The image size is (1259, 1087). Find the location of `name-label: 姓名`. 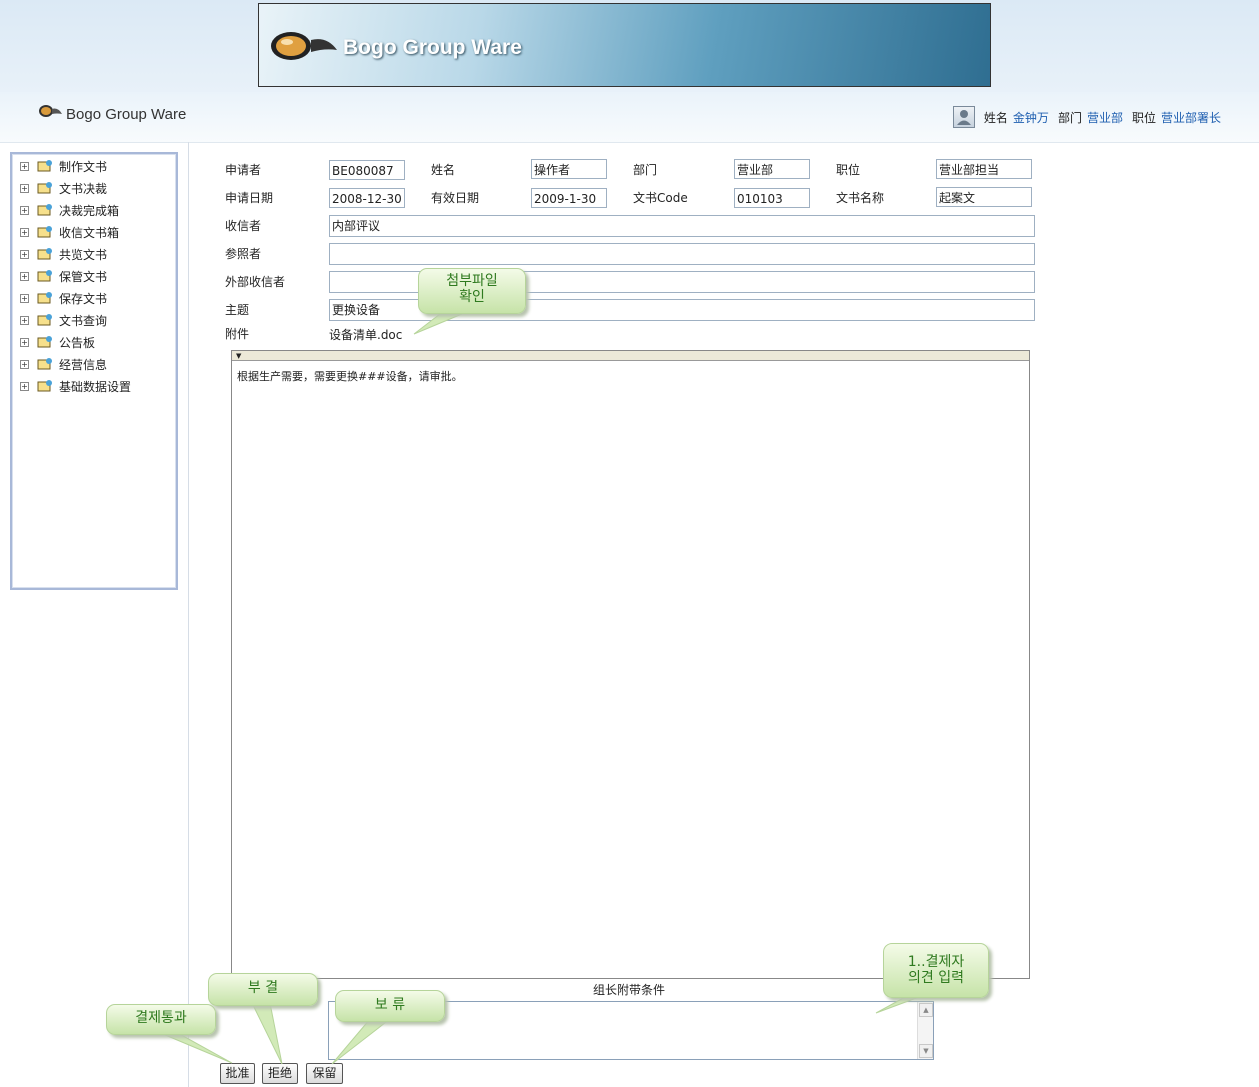

name-label: 姓名 is located at coordinates (443, 170).